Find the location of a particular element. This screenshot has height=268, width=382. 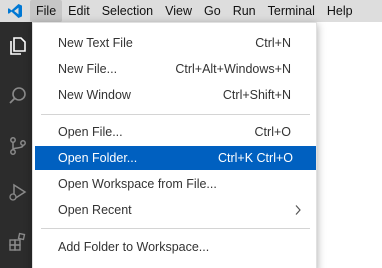

menu-go: Go is located at coordinates (212, 11).